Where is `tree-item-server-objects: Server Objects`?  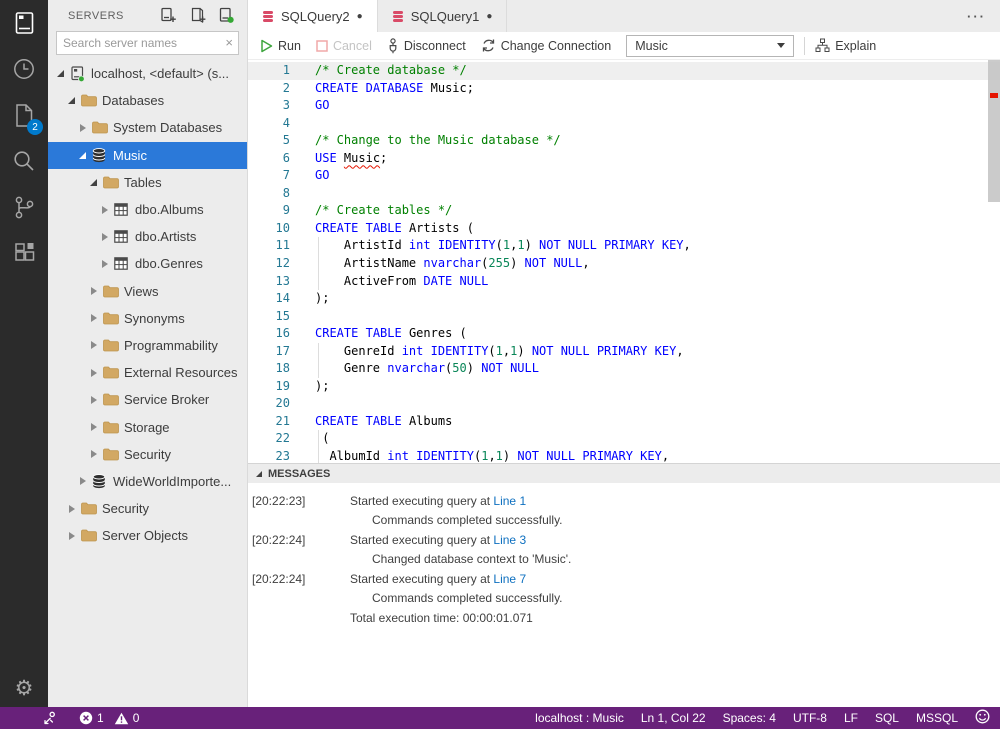 tree-item-server-objects: Server Objects is located at coordinates (147, 535).